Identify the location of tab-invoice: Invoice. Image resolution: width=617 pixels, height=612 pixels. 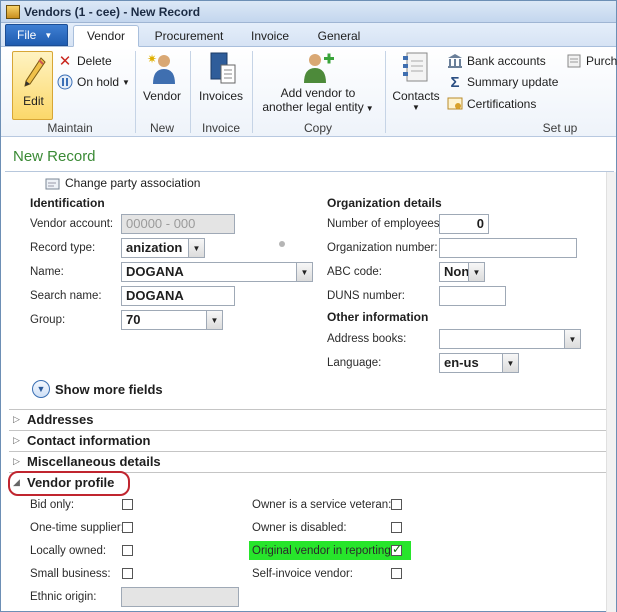
(270, 36).